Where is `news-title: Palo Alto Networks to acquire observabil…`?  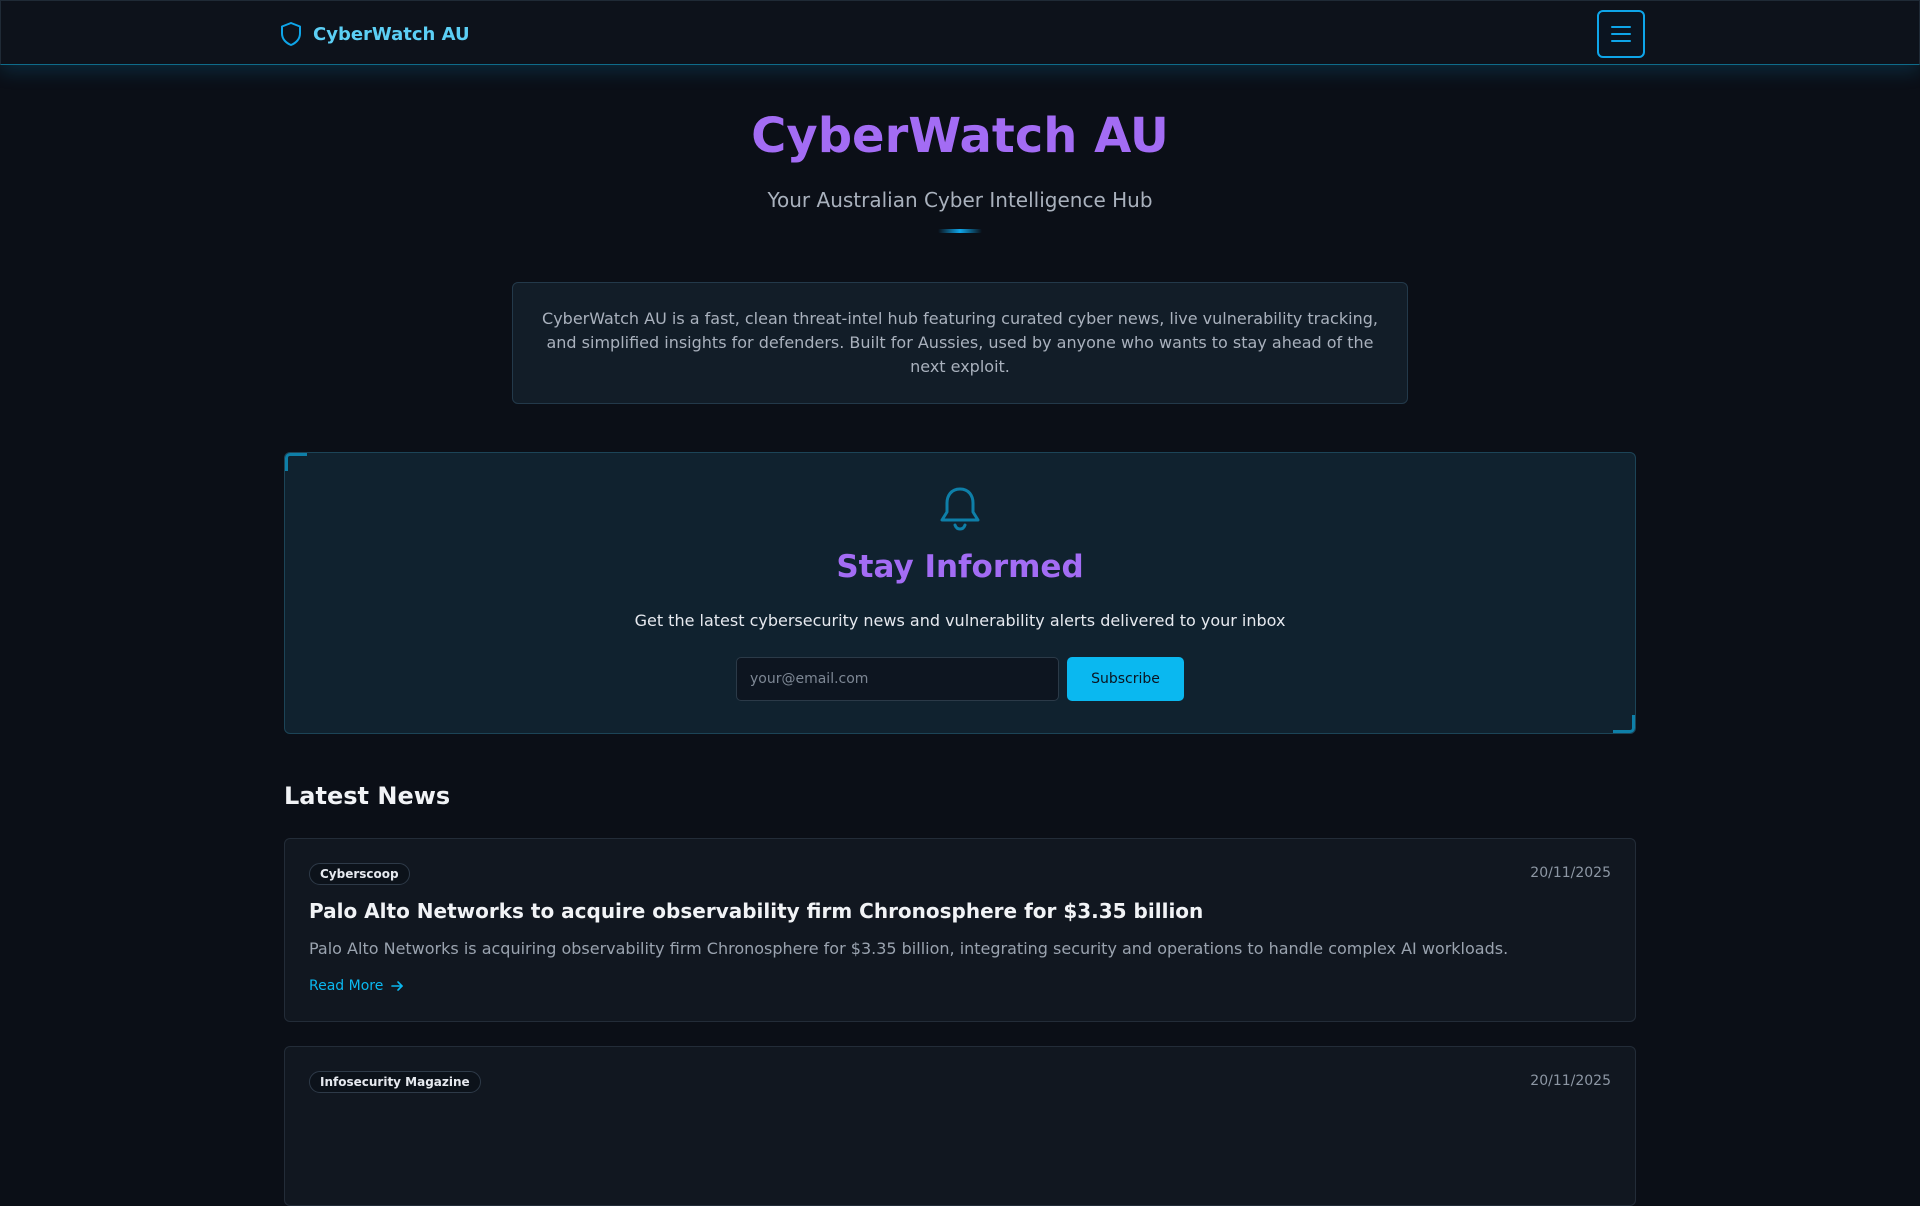 news-title: Palo Alto Networks to acquire observabil… is located at coordinates (756, 911).